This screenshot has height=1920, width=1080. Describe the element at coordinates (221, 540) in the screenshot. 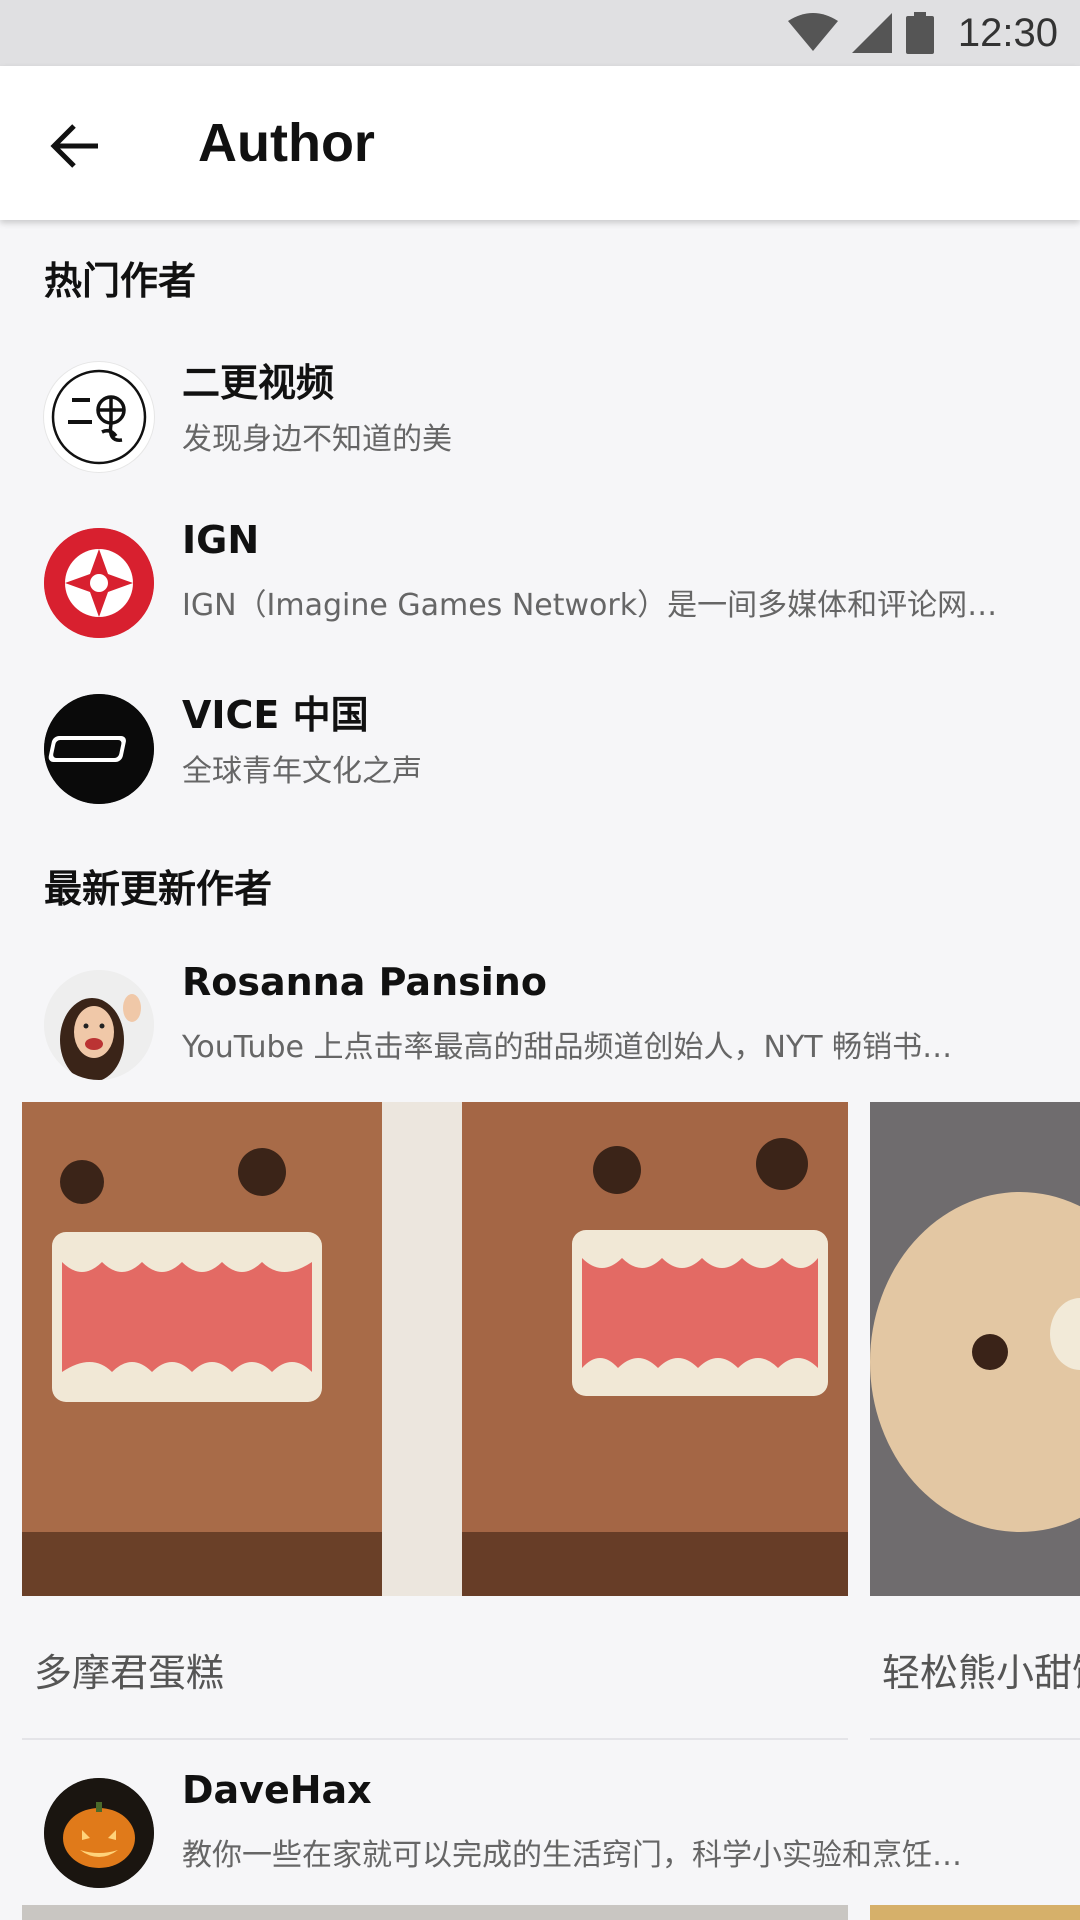

I see `author-name: IGN` at that location.